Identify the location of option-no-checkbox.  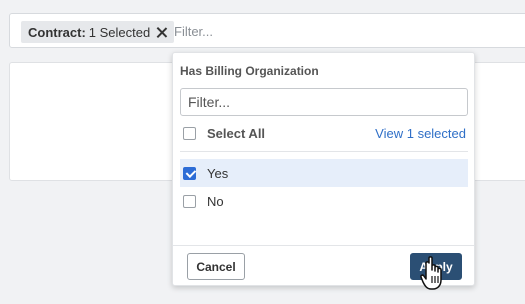
(189, 201).